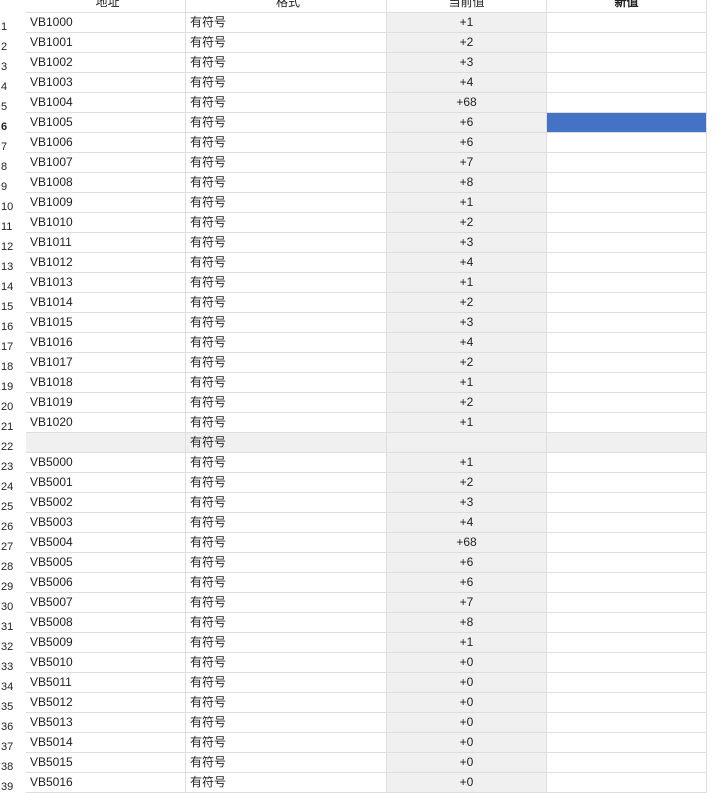 This screenshot has height=793, width=716. I want to click on address-cell: VB5016, so click(106, 783).